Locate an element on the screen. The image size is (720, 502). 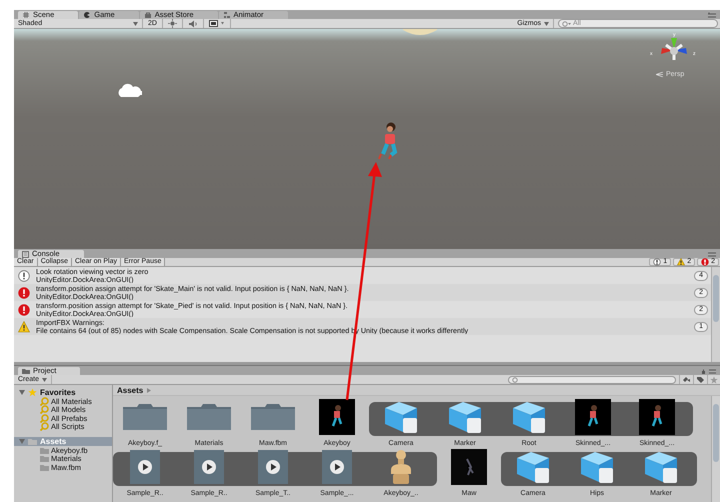
console-icon is located at coordinates (25, 254).